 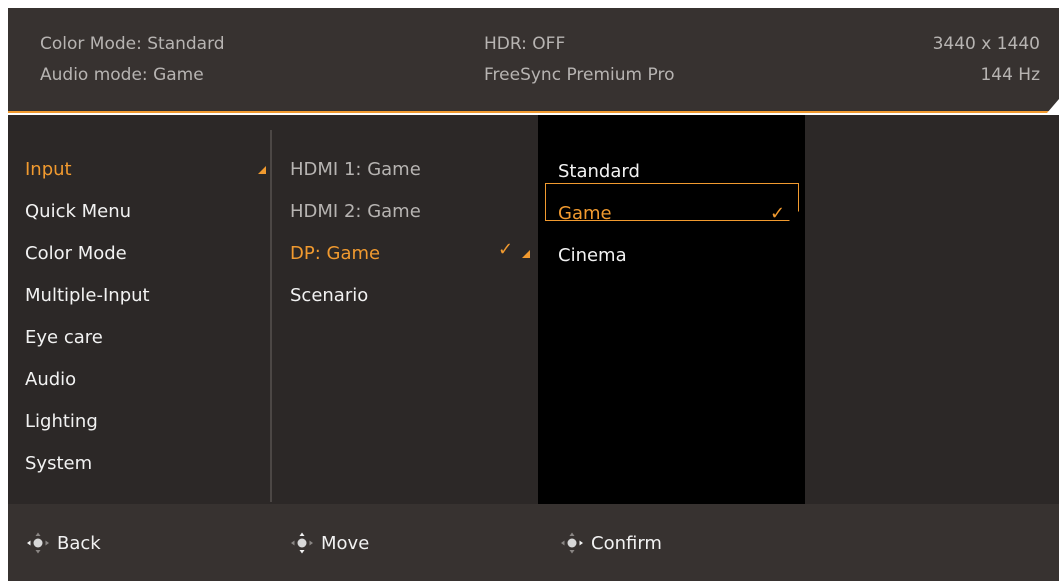 What do you see at coordinates (1010, 75) in the screenshot?
I see `refresh-rate-status: 144 Hz` at bounding box center [1010, 75].